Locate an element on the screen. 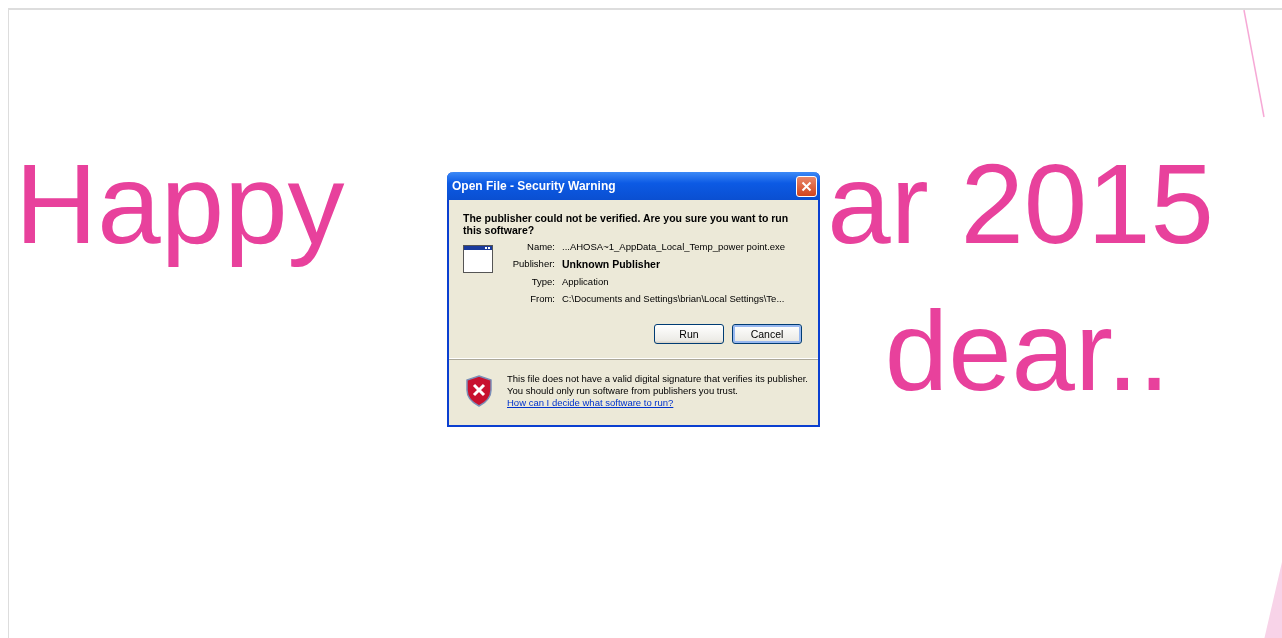 The height and width of the screenshot is (638, 1282). window-title: Open File - Security Warning is located at coordinates (534, 186).